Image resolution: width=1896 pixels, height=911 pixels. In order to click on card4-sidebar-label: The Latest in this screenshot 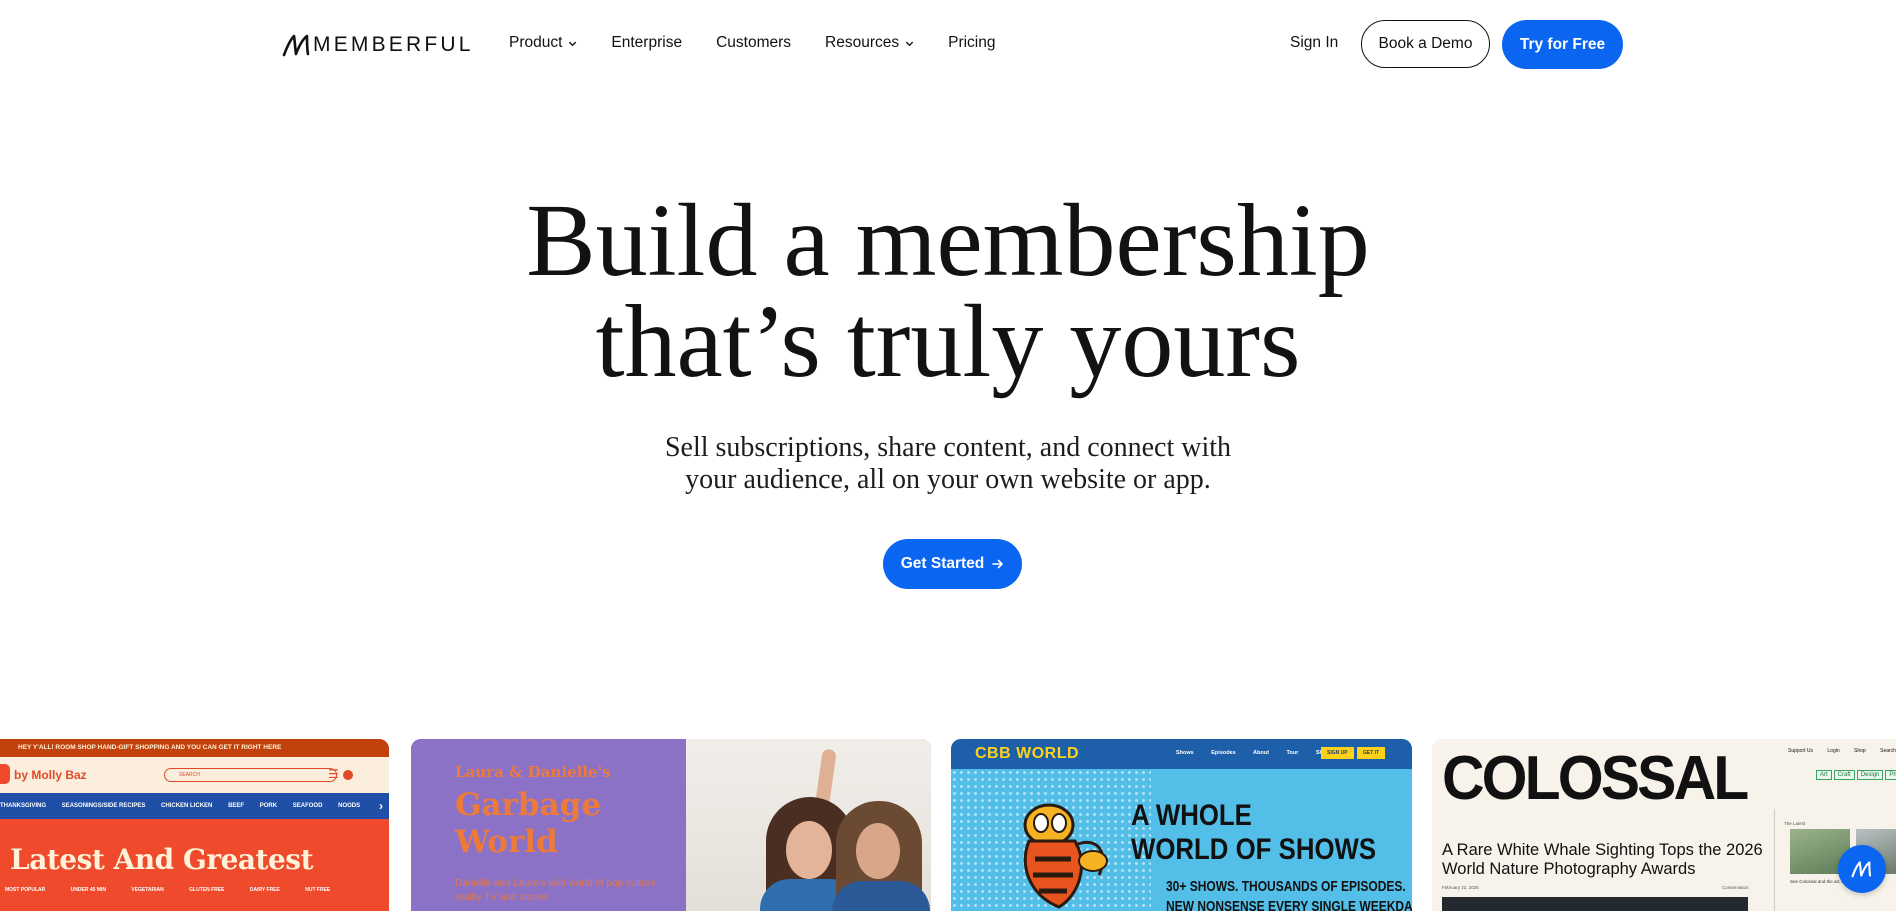, I will do `click(1795, 823)`.